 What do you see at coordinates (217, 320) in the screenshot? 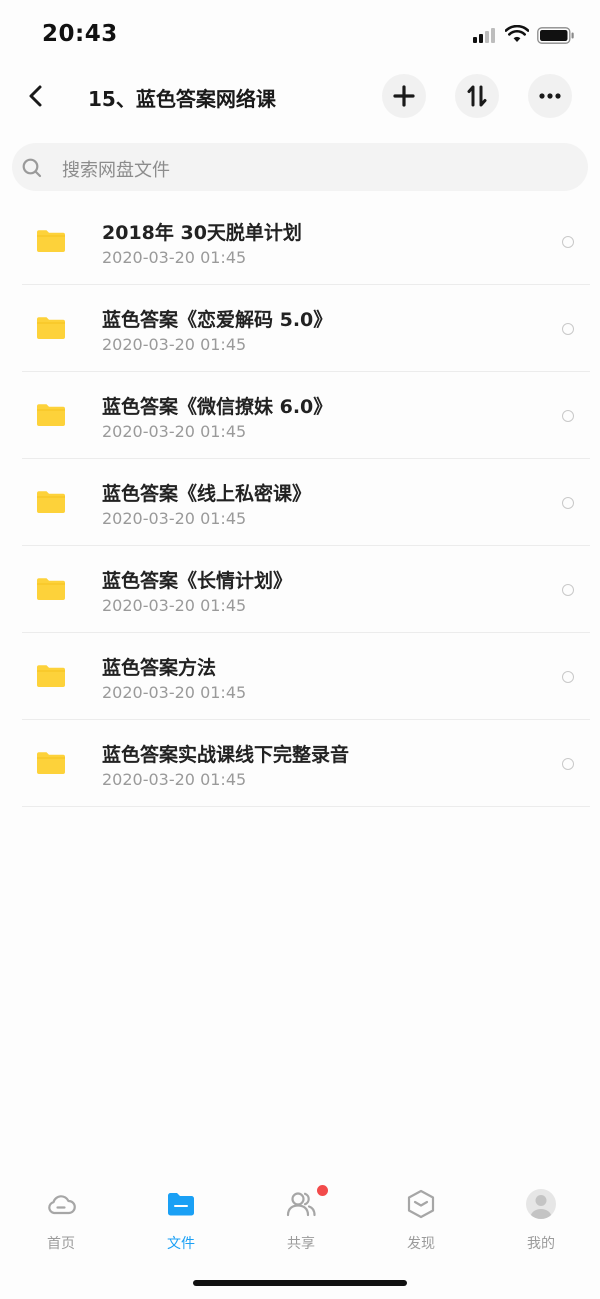
I see `file-name: 蓝色答案《恋爱解码 5.0》` at bounding box center [217, 320].